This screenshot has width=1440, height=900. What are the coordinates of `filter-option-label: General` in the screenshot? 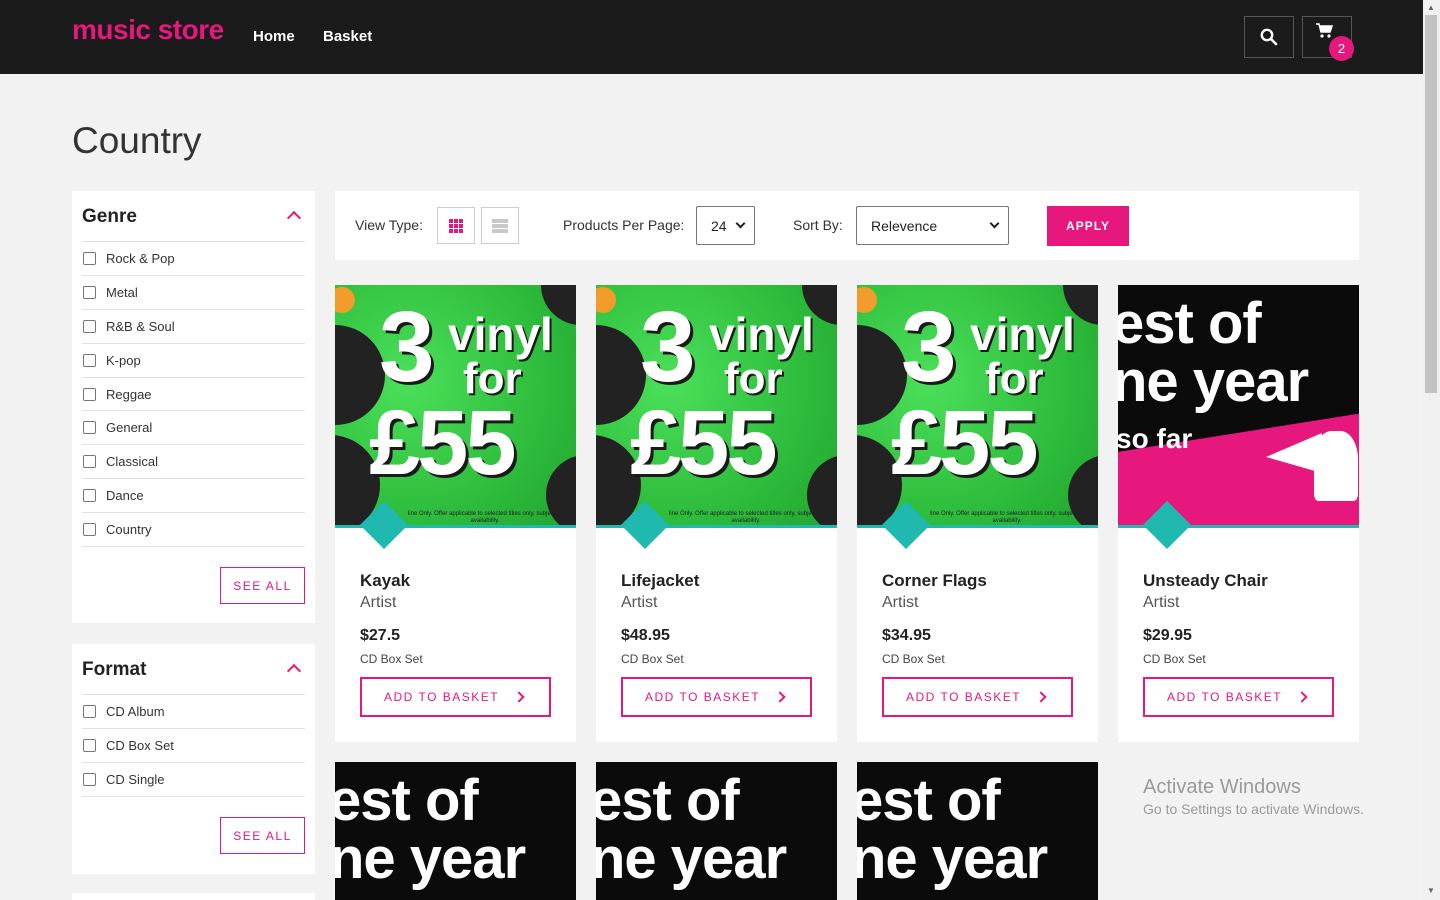 It's located at (129, 427).